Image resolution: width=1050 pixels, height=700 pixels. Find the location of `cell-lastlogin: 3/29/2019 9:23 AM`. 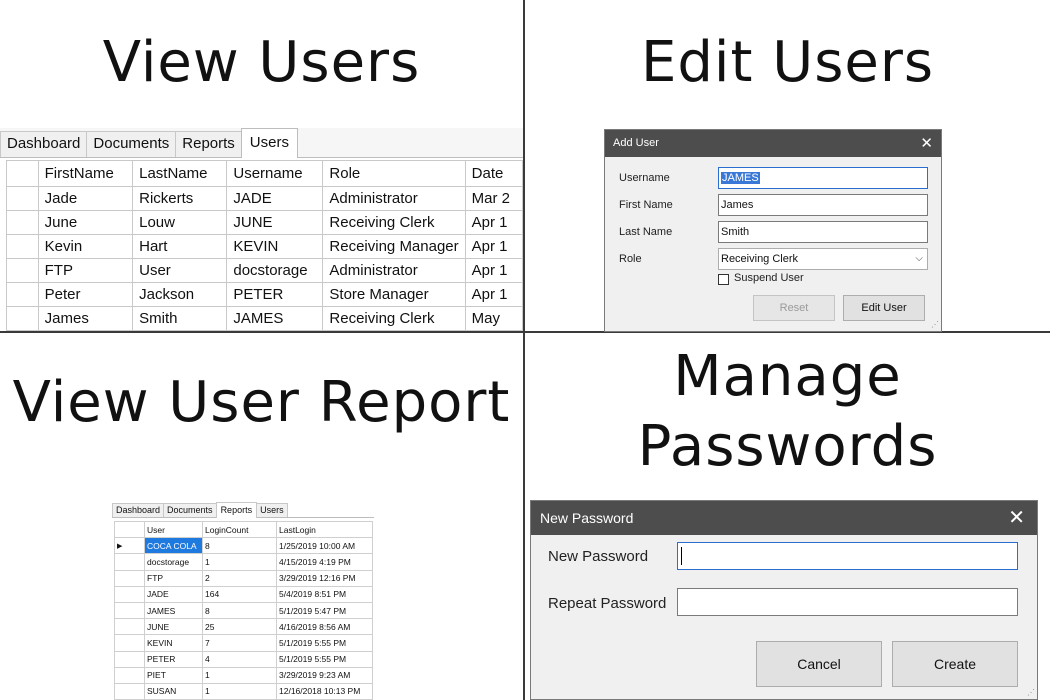

cell-lastlogin: 3/29/2019 9:23 AM is located at coordinates (324, 675).